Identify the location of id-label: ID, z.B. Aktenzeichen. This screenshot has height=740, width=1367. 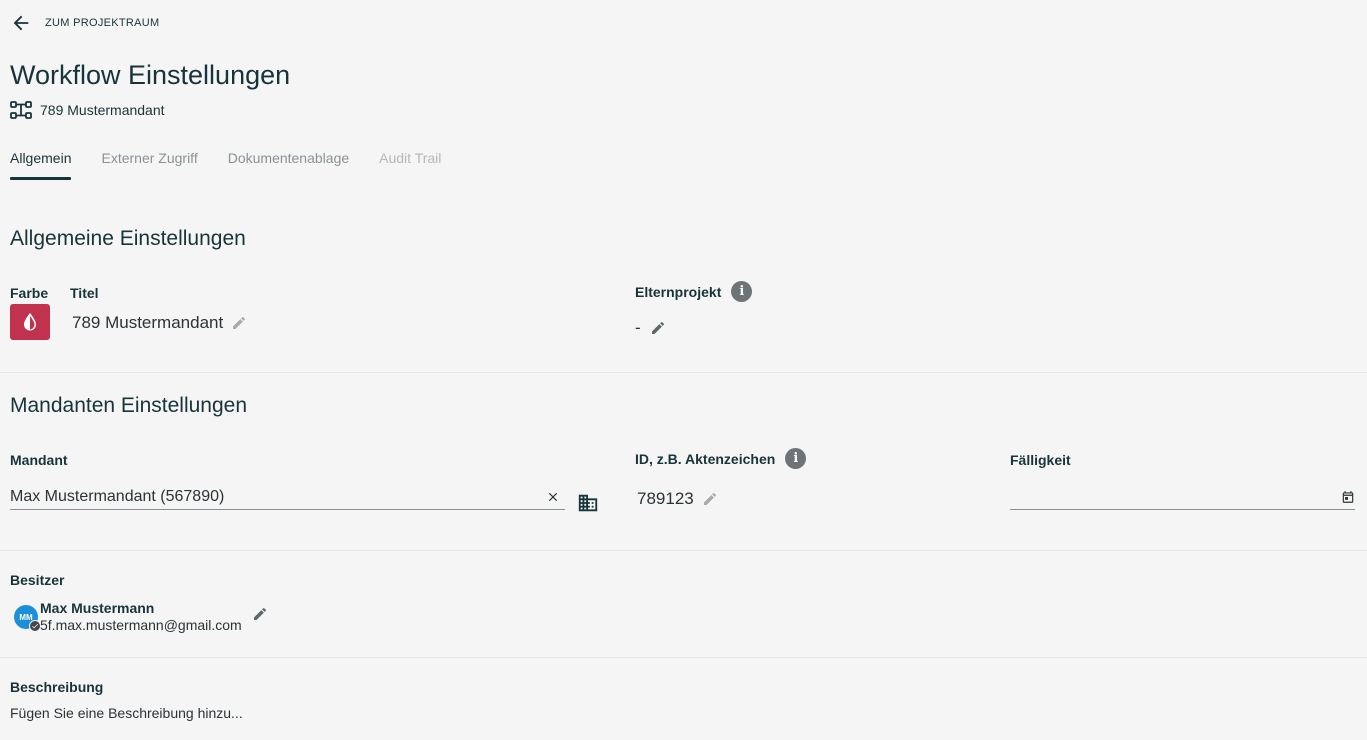
(705, 458).